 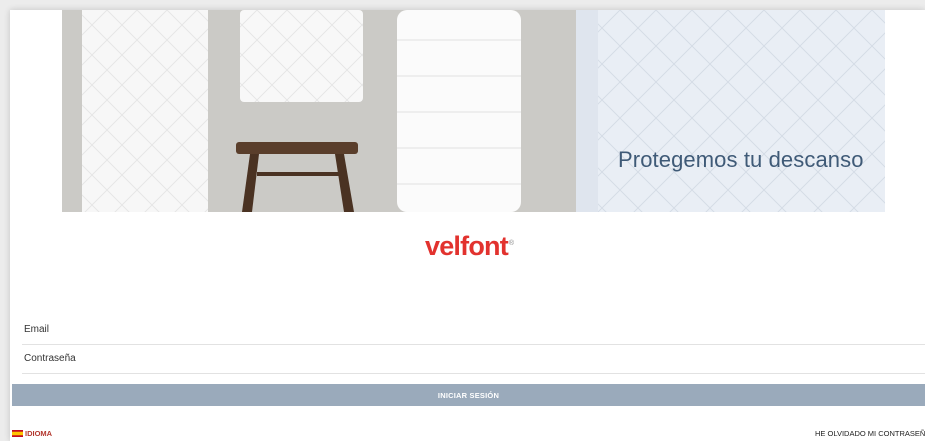 What do you see at coordinates (473, 373) in the screenshot?
I see `password-underline` at bounding box center [473, 373].